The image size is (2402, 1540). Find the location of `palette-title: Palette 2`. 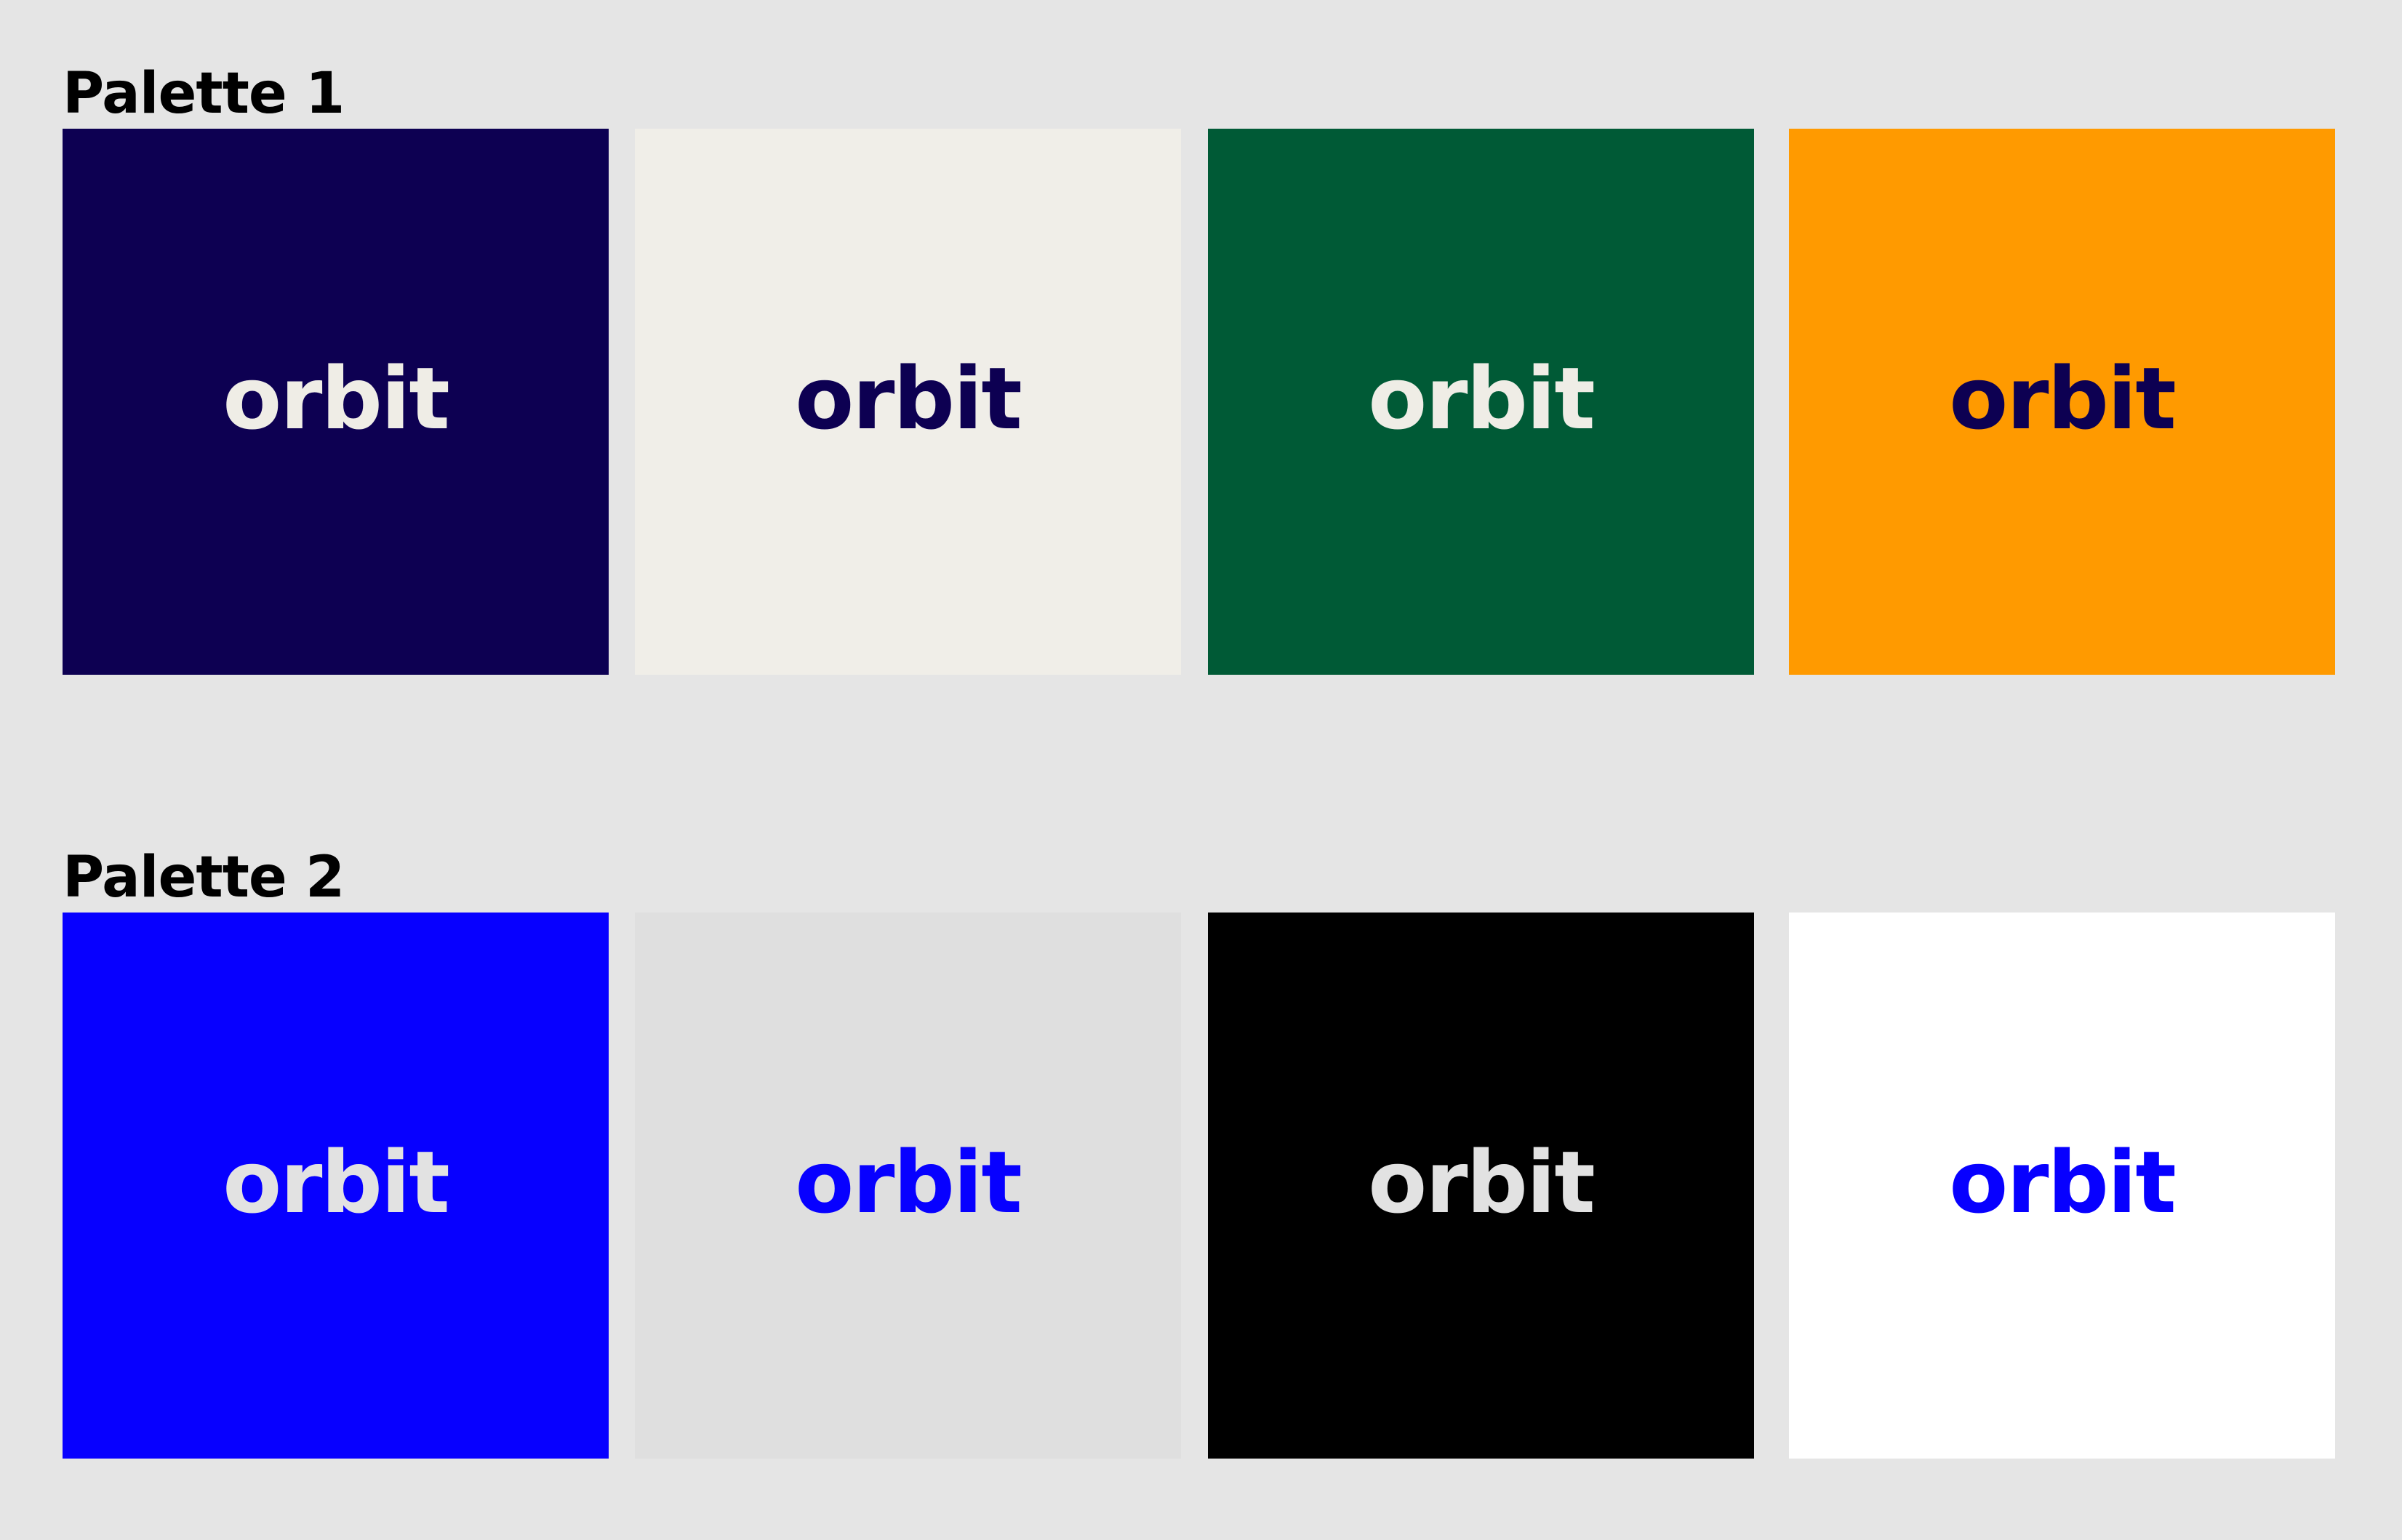

palette-title: Palette 2 is located at coordinates (204, 877).